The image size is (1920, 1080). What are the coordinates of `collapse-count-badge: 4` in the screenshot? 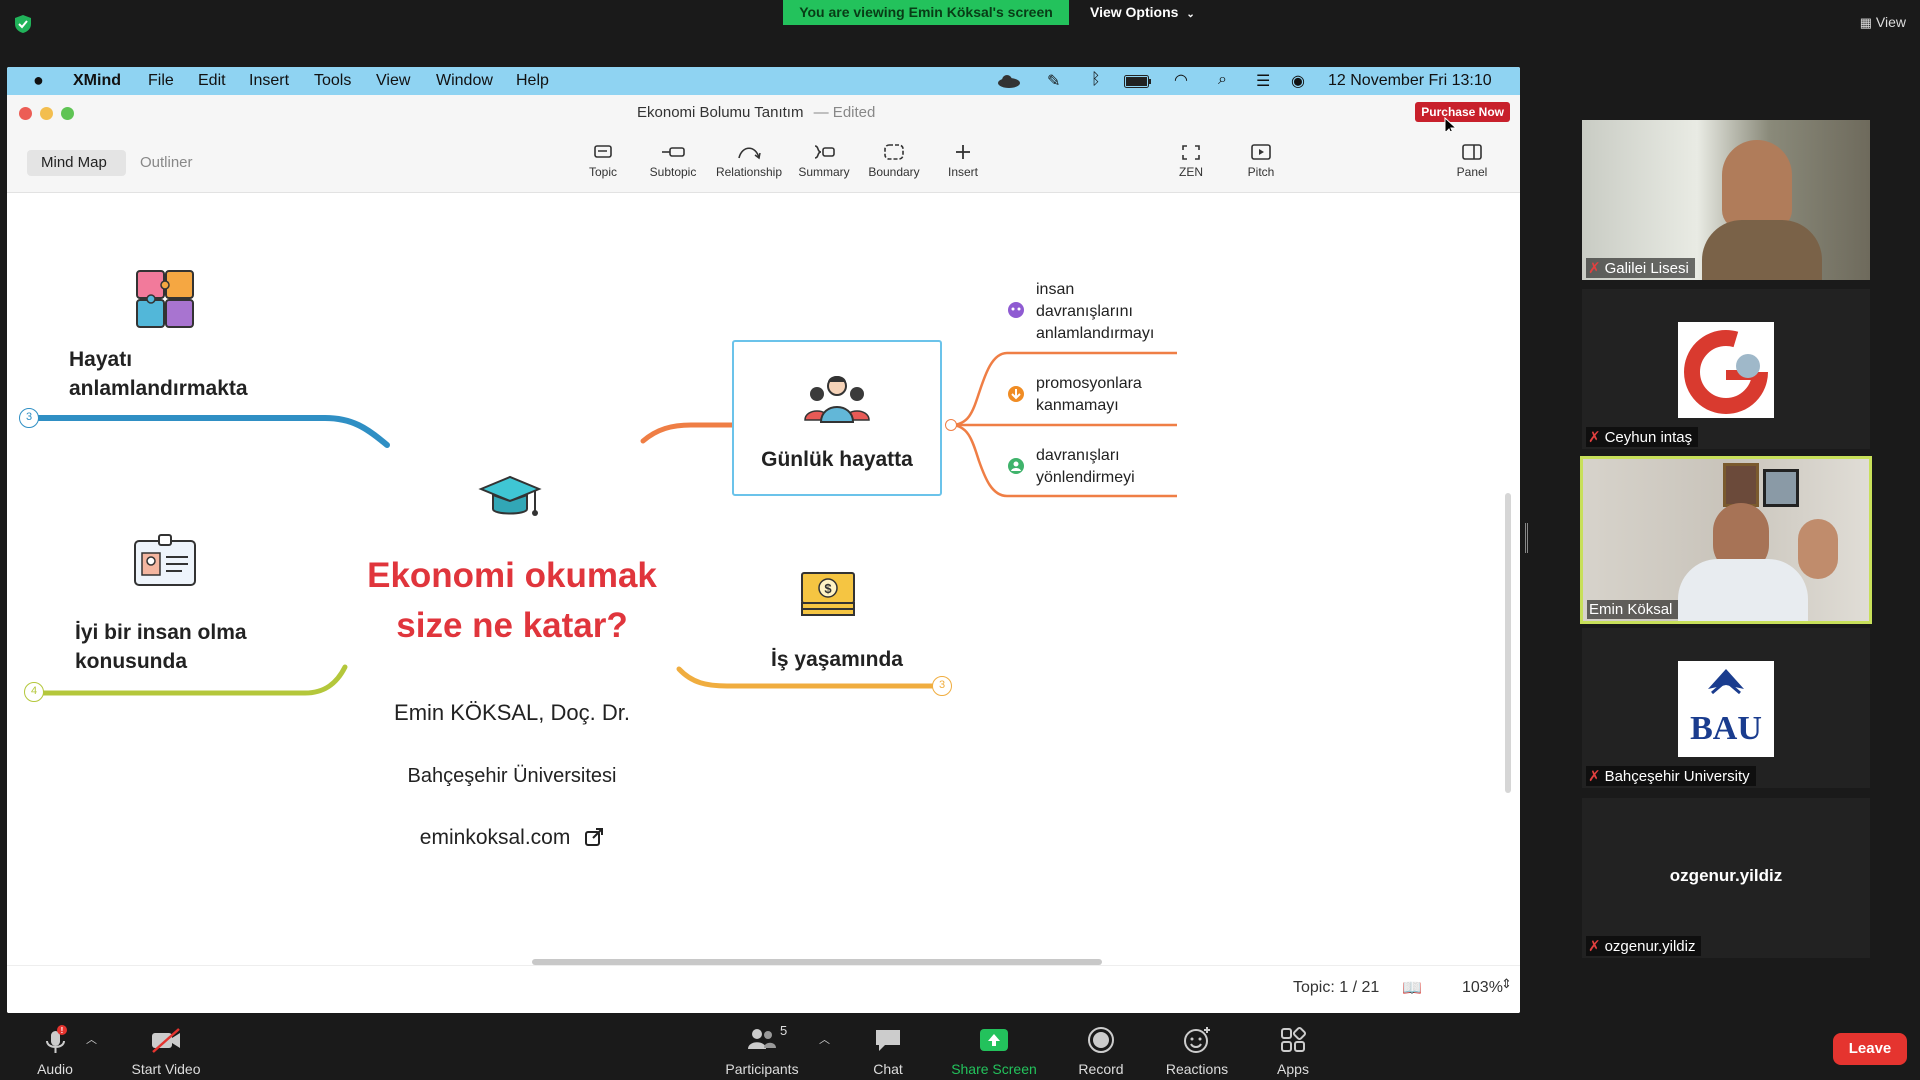 It's located at (34, 692).